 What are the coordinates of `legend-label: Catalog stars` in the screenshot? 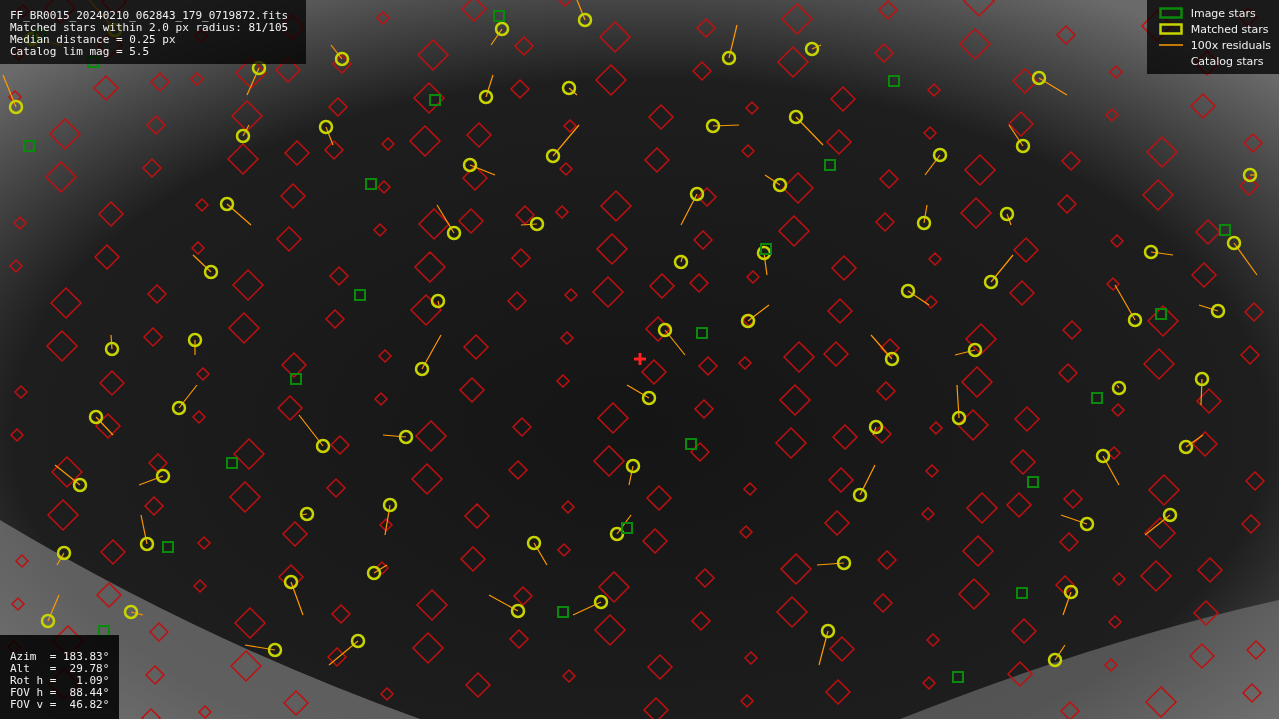 It's located at (1227, 61).